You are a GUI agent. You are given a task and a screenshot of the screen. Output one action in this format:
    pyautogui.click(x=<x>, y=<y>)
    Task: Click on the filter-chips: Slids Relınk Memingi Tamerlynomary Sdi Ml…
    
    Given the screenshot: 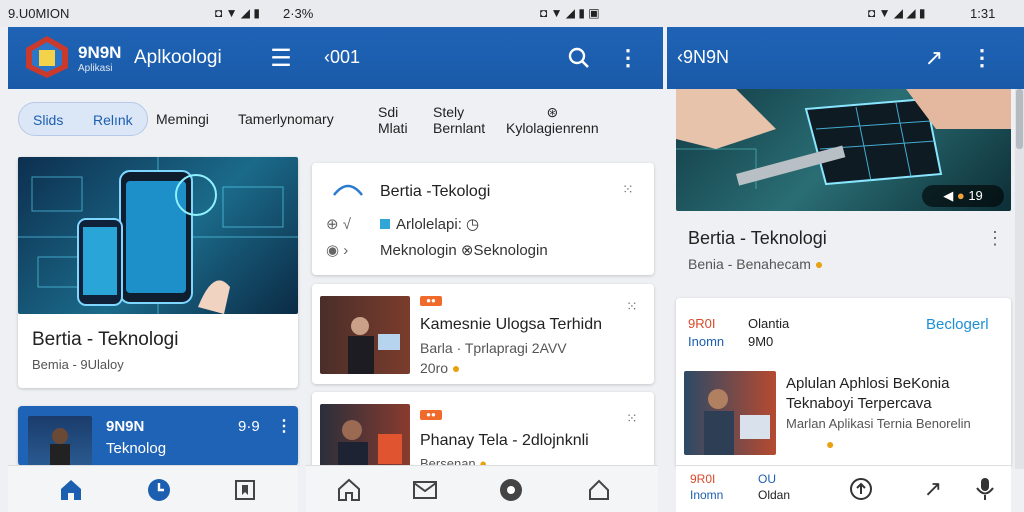 What is the action you would take?
    pyautogui.click(x=335, y=119)
    